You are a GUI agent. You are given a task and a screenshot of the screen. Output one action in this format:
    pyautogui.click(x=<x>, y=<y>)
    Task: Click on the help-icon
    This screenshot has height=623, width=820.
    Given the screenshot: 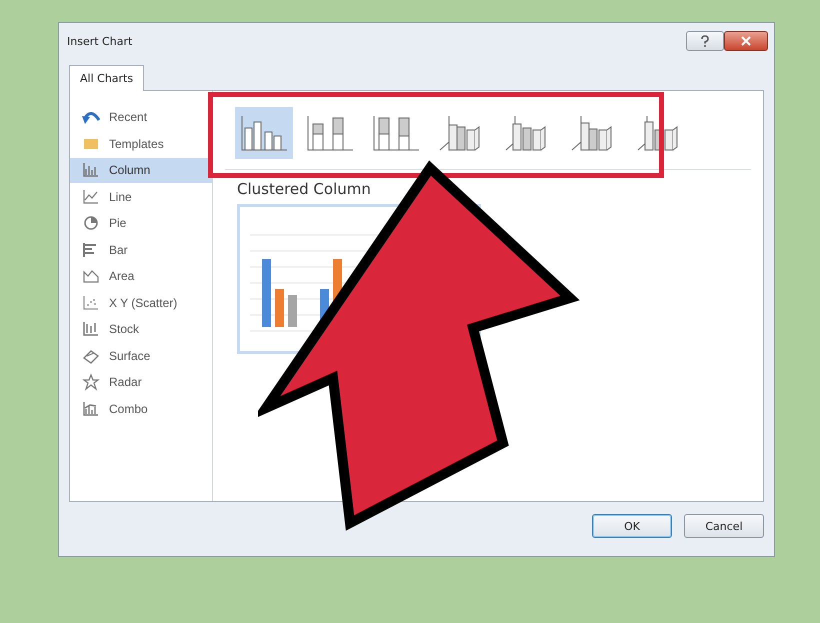 What is the action you would take?
    pyautogui.click(x=705, y=41)
    